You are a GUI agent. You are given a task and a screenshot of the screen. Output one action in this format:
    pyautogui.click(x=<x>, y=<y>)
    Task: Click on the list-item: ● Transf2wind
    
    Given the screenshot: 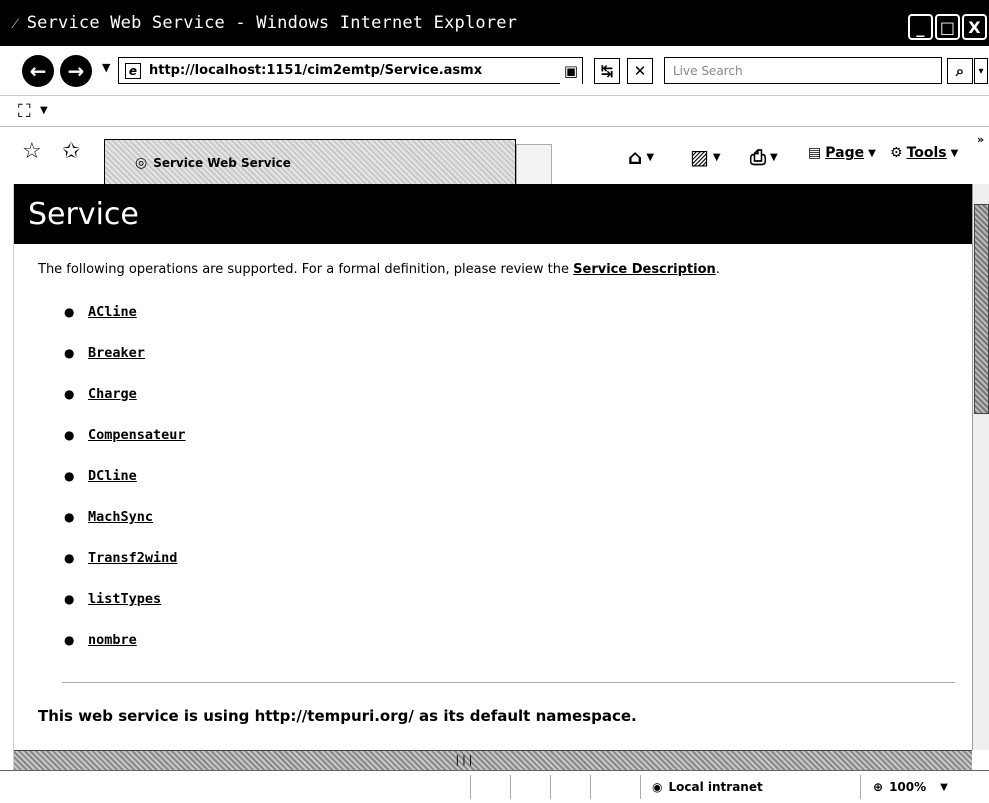 What is the action you would take?
    pyautogui.click(x=518, y=557)
    